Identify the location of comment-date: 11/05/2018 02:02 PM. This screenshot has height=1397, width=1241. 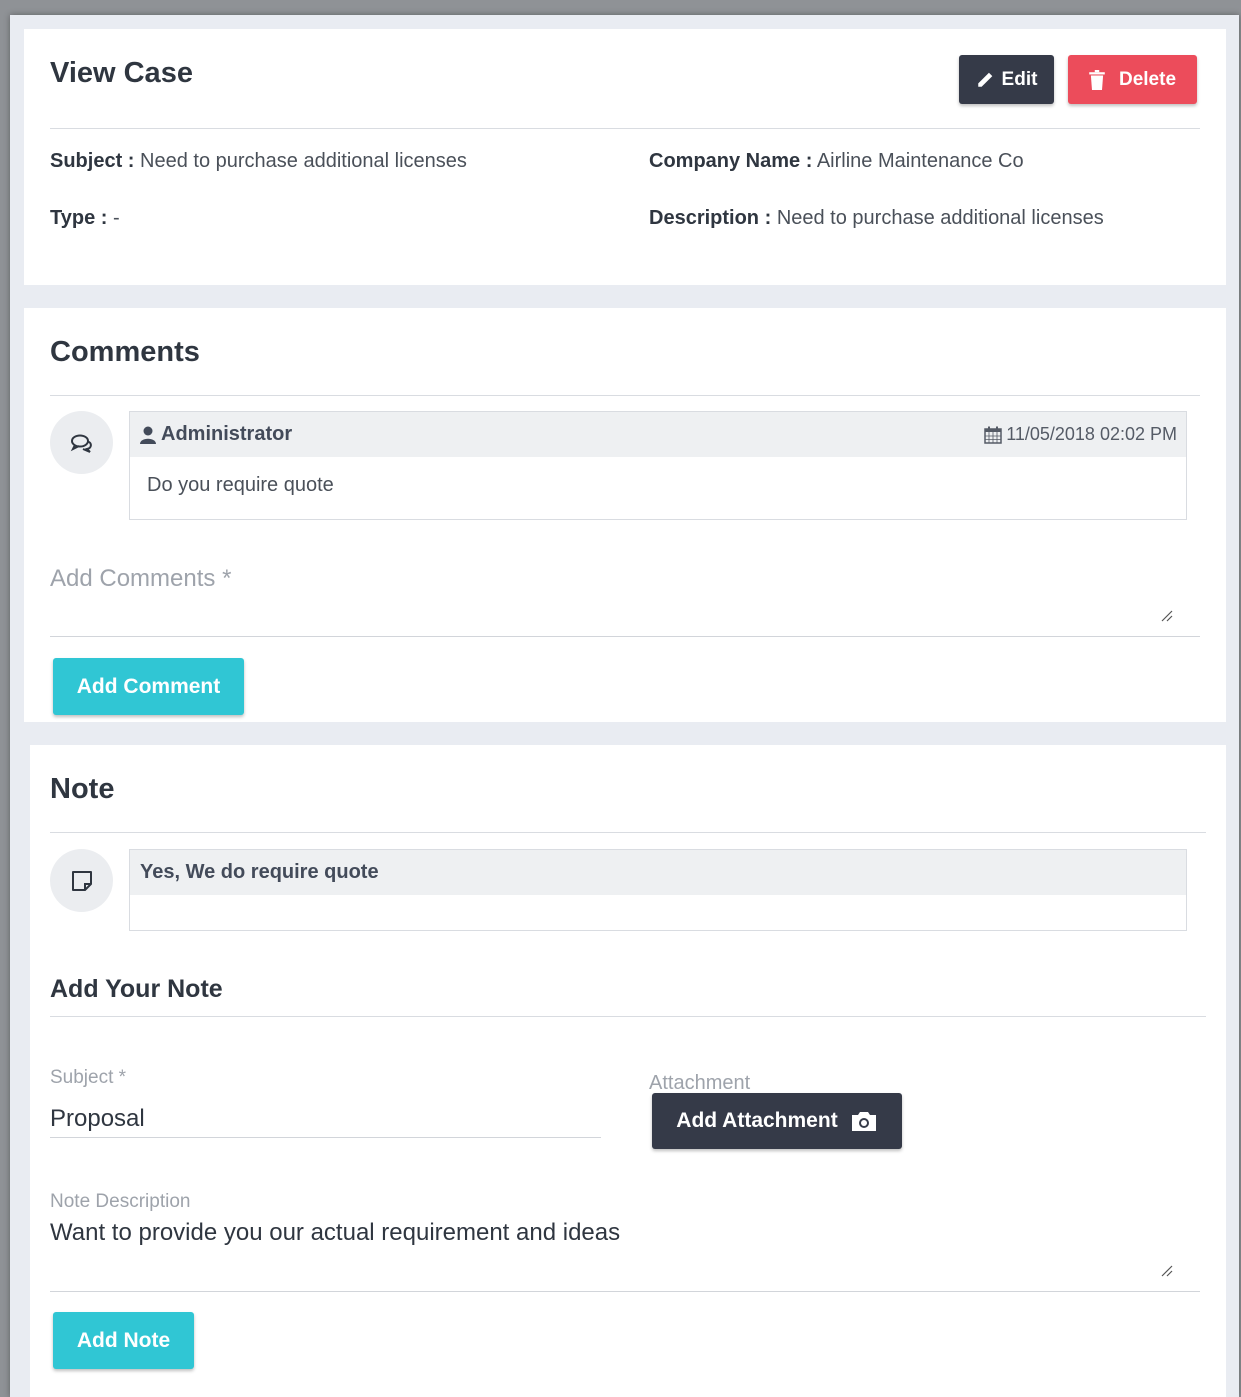
(1080, 434).